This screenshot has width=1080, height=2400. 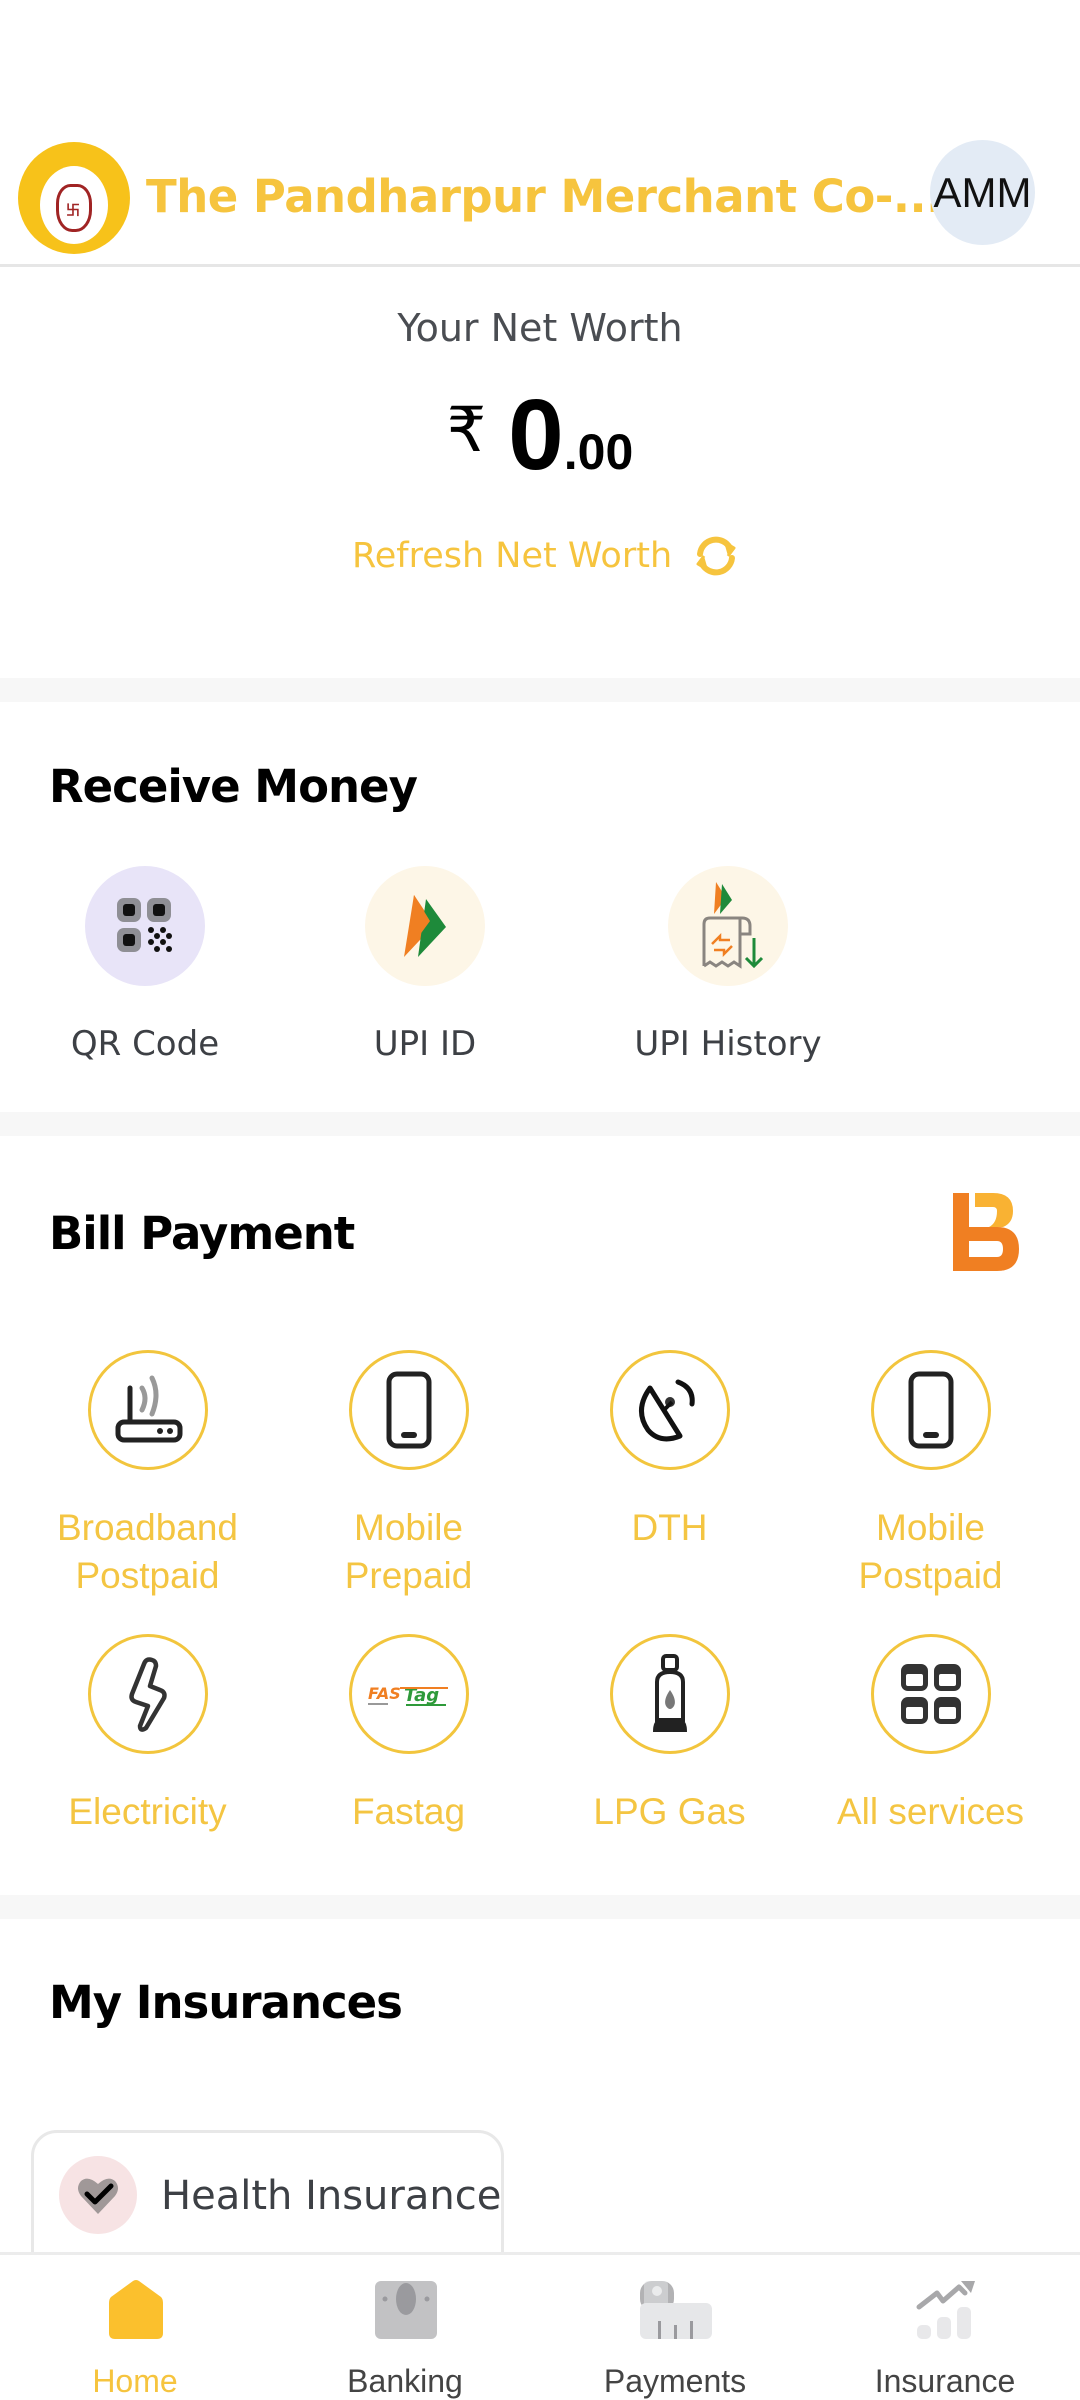 I want to click on qr-code-button: QR Code, so click(x=145, y=965).